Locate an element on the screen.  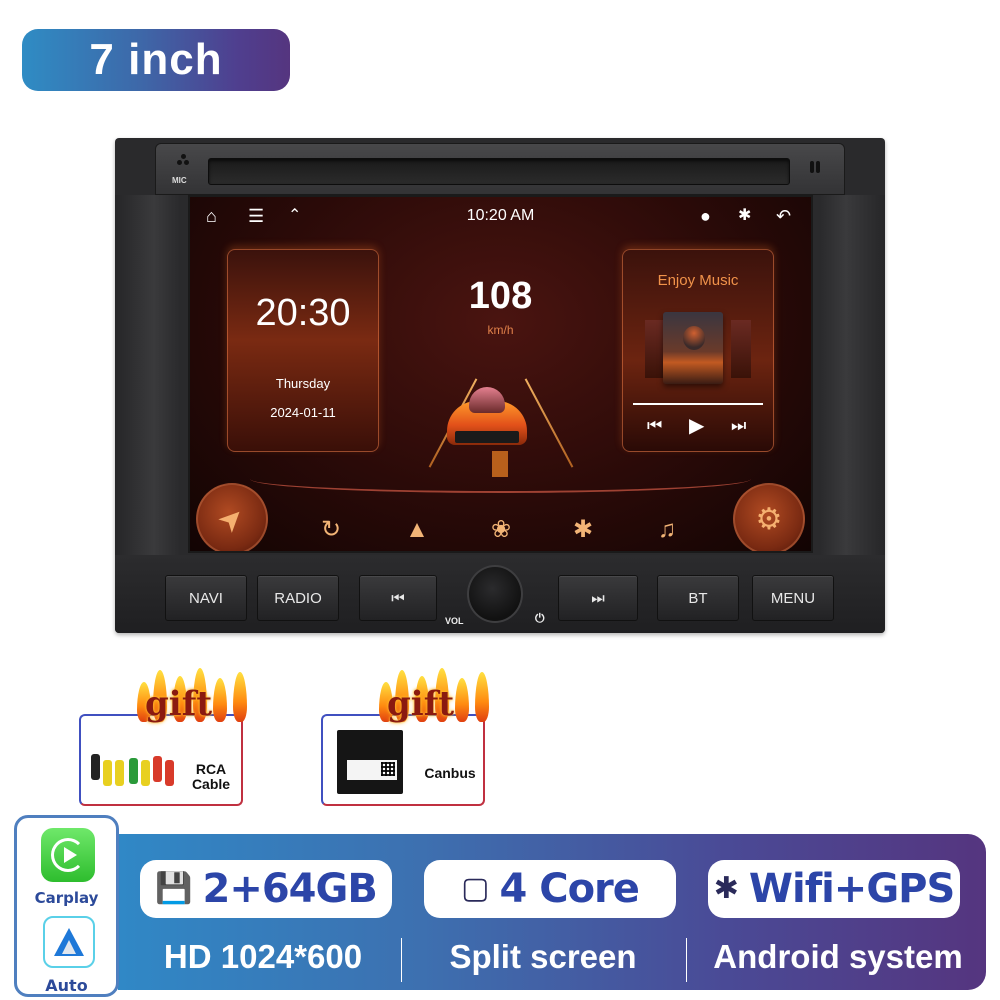
memory-value: 2+64GB is located at coordinates (290, 889).